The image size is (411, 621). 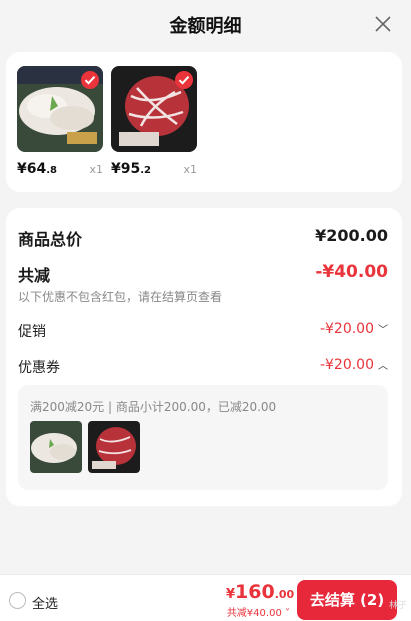 I want to click on total-price-value: ¥200.00, so click(x=351, y=235).